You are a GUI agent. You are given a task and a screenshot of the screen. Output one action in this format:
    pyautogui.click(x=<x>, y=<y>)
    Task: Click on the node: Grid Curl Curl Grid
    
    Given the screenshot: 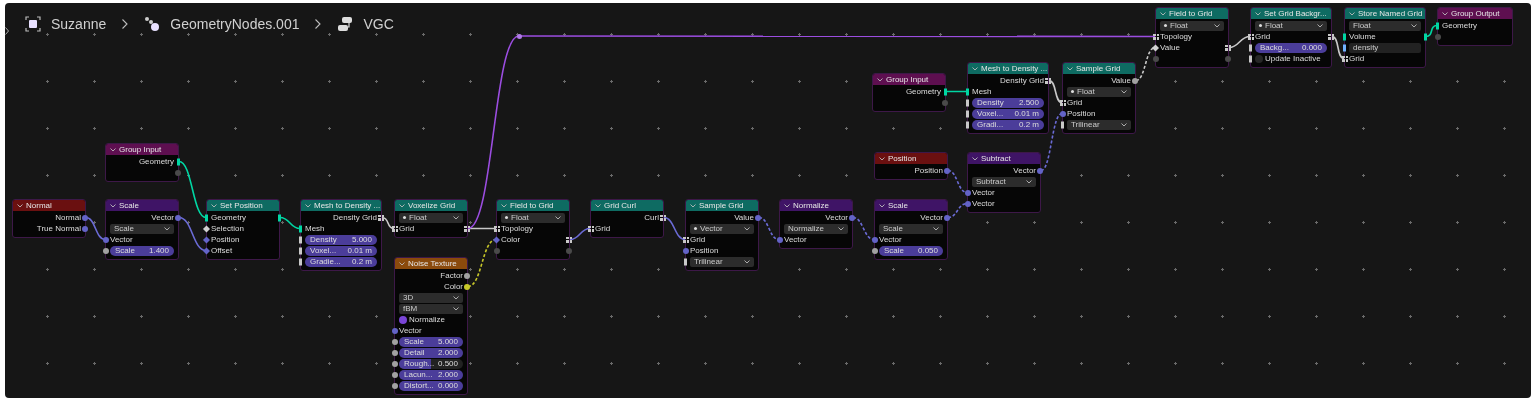 What is the action you would take?
    pyautogui.click(x=627, y=218)
    